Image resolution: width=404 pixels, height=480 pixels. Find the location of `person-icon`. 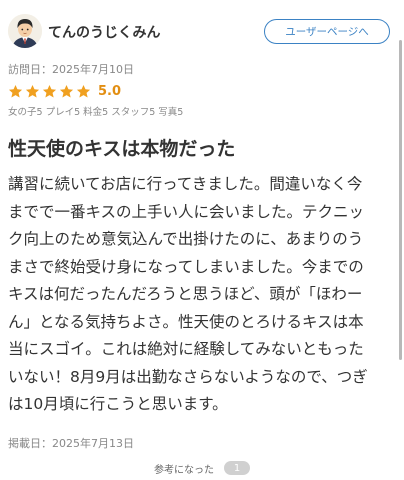

person-icon is located at coordinates (25, 31).